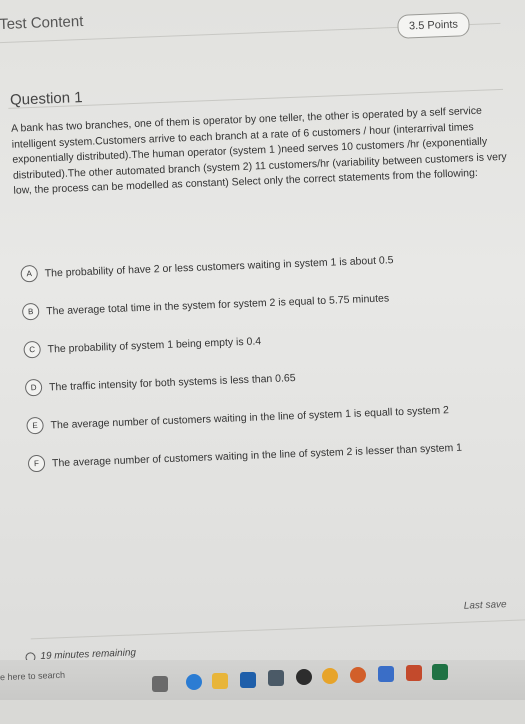  Describe the element at coordinates (358, 675) in the screenshot. I see `firefox-icon` at that location.